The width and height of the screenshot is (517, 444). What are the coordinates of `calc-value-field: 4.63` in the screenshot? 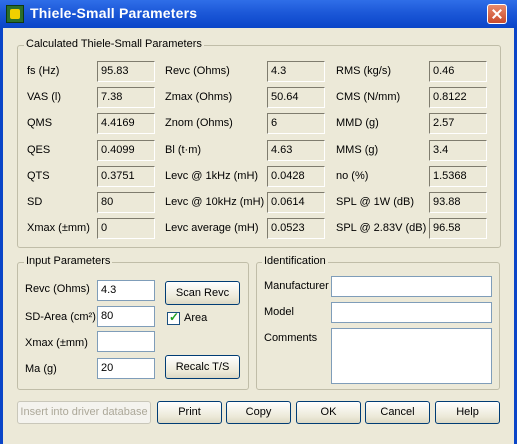 It's located at (296, 150).